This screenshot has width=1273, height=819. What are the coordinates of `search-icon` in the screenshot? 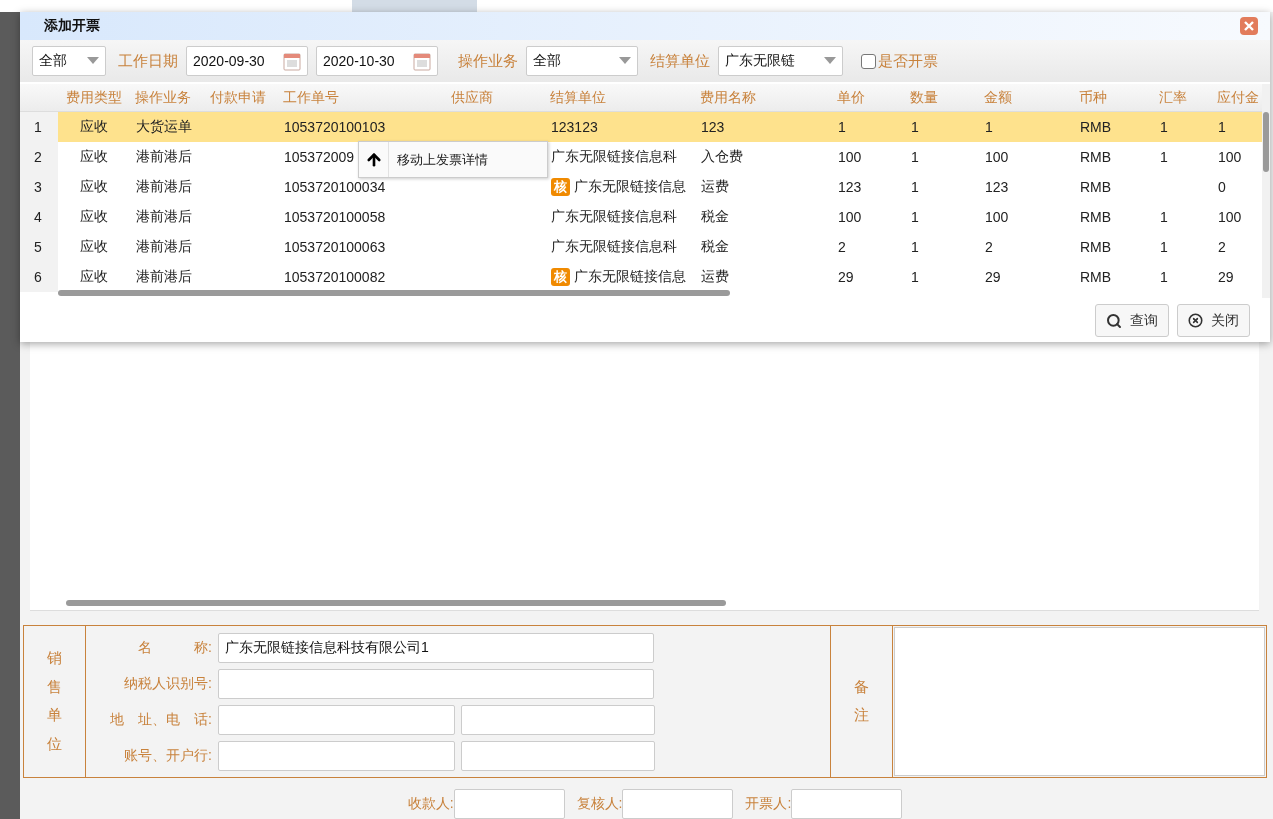 It's located at (1114, 320).